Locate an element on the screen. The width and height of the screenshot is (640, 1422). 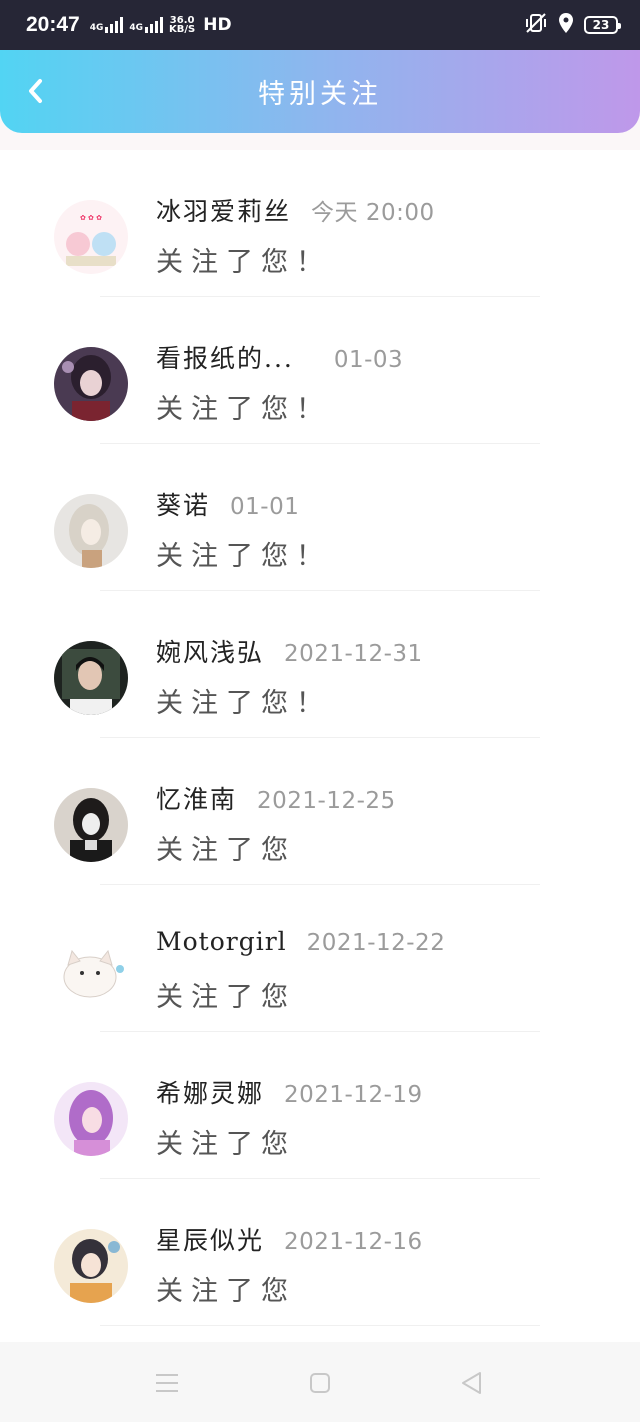
hd-indicator: HD is located at coordinates (217, 24).